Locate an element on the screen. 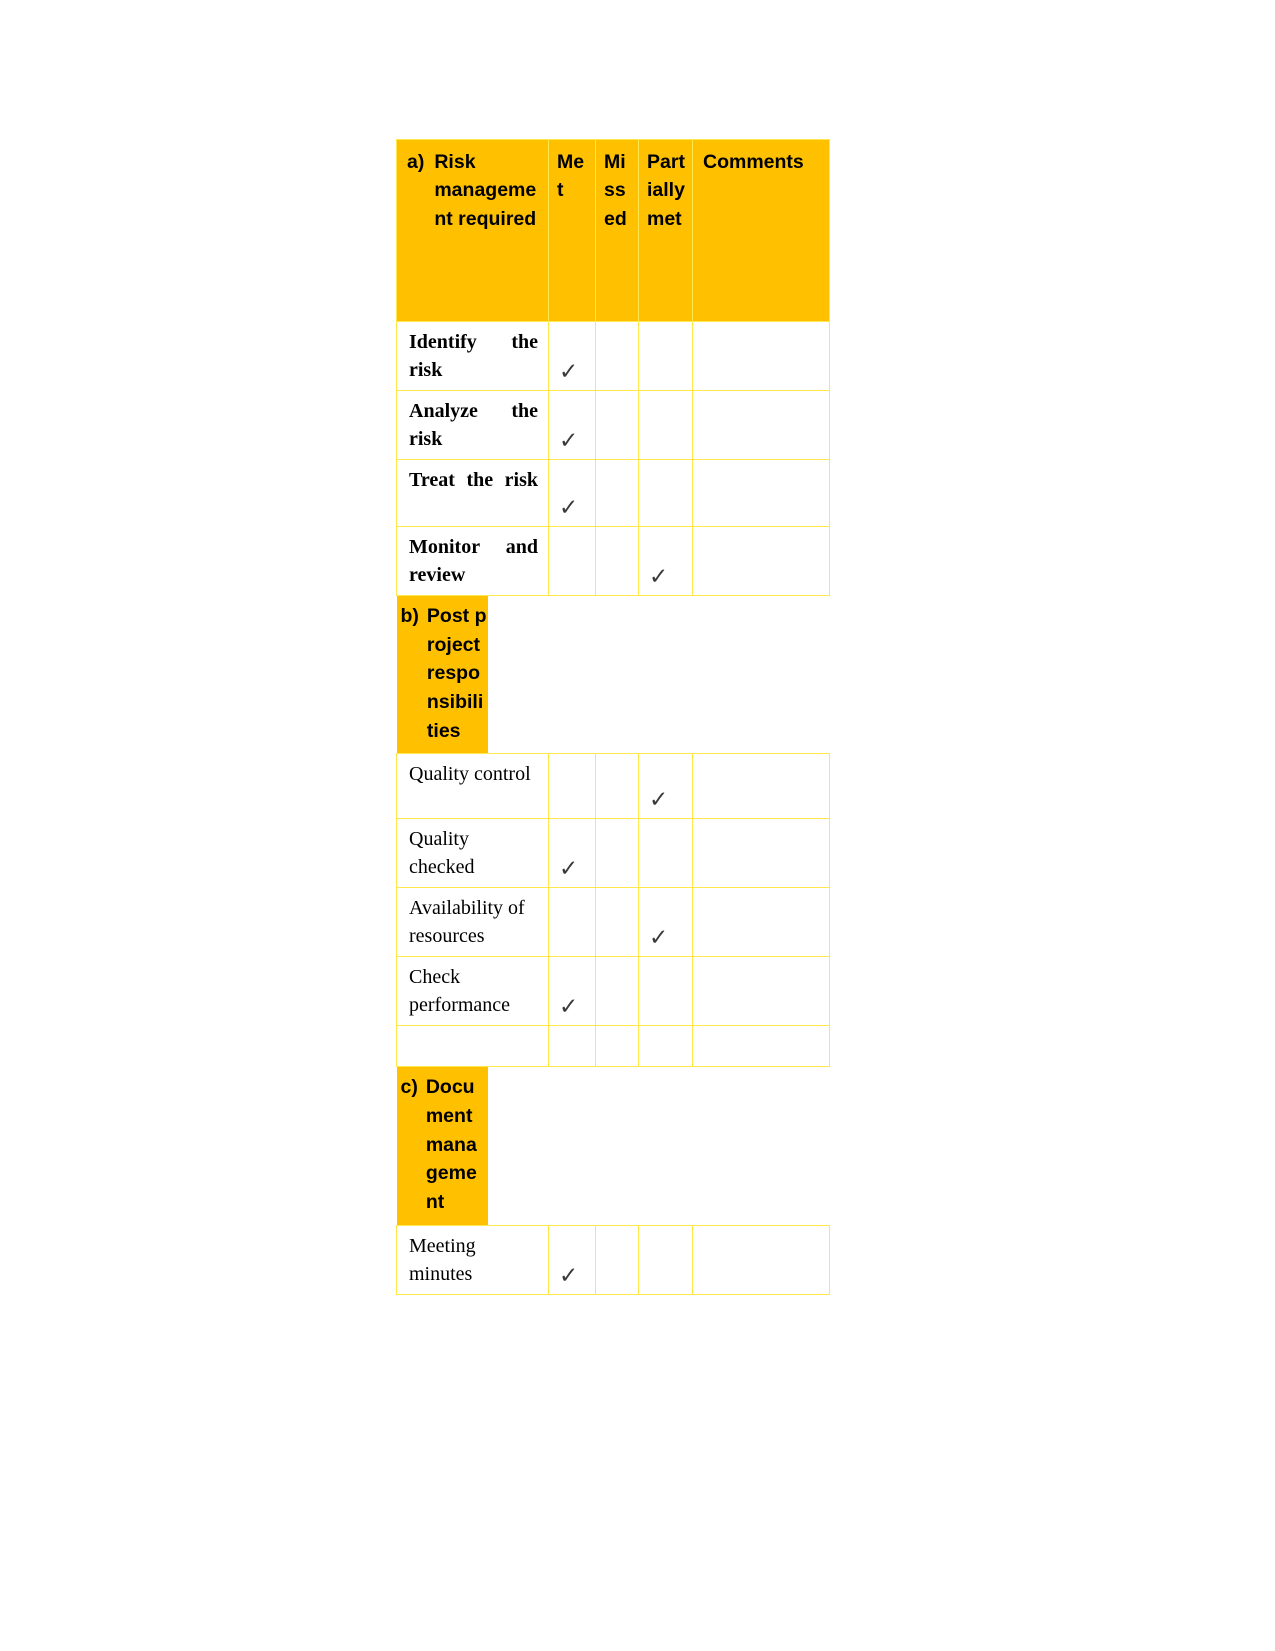 Image resolution: width=1275 pixels, height=1651 pixels. table-row: Identify the risk ✓ is located at coordinates (613, 356).